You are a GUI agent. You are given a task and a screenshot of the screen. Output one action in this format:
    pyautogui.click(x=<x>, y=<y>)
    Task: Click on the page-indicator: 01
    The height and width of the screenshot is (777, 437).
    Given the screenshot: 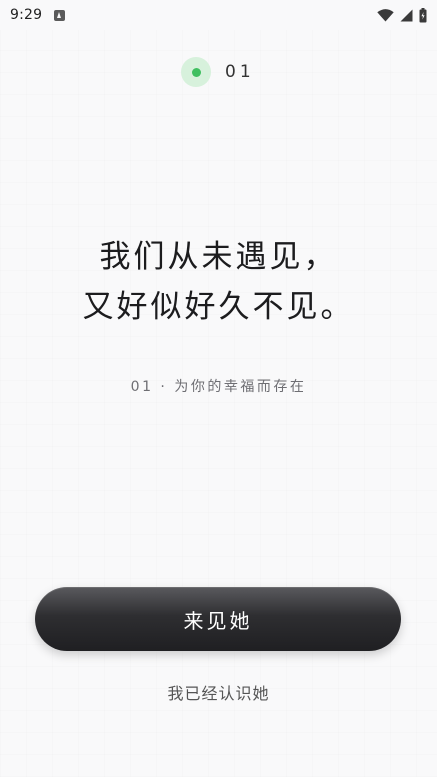 What is the action you would take?
    pyautogui.click(x=218, y=72)
    